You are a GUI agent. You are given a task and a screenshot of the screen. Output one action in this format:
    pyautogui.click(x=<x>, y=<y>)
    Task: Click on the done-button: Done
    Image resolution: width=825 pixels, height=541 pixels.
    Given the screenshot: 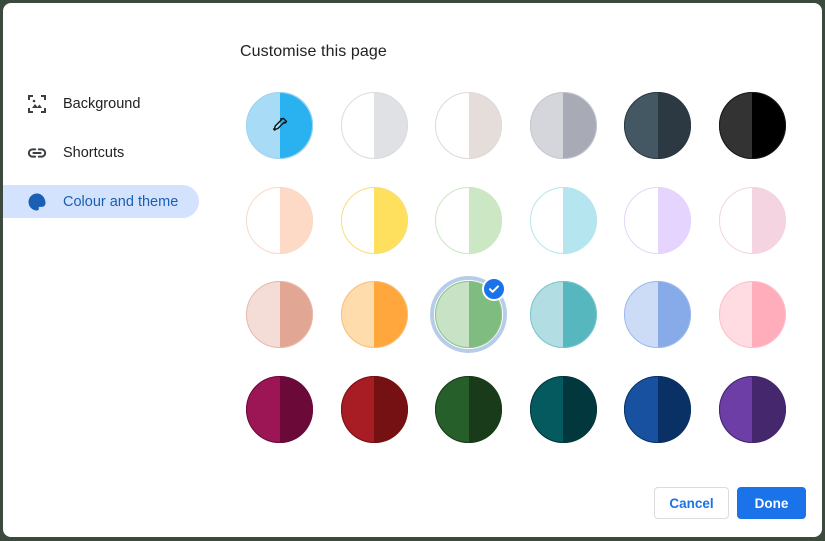 What is the action you would take?
    pyautogui.click(x=771, y=503)
    